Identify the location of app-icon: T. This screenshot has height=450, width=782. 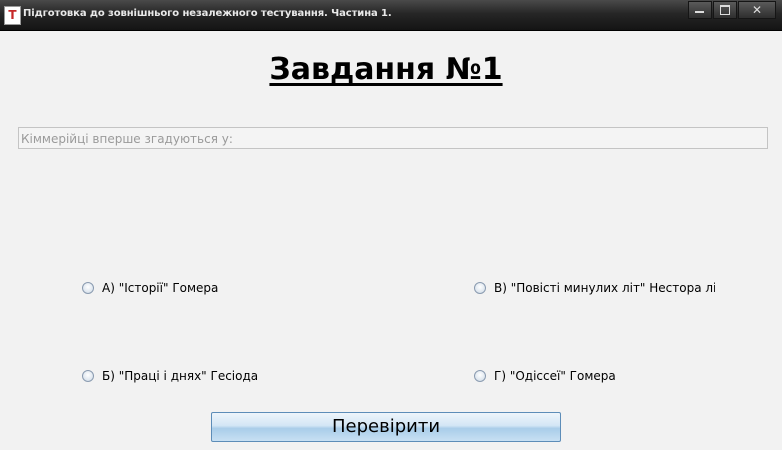
(12, 15).